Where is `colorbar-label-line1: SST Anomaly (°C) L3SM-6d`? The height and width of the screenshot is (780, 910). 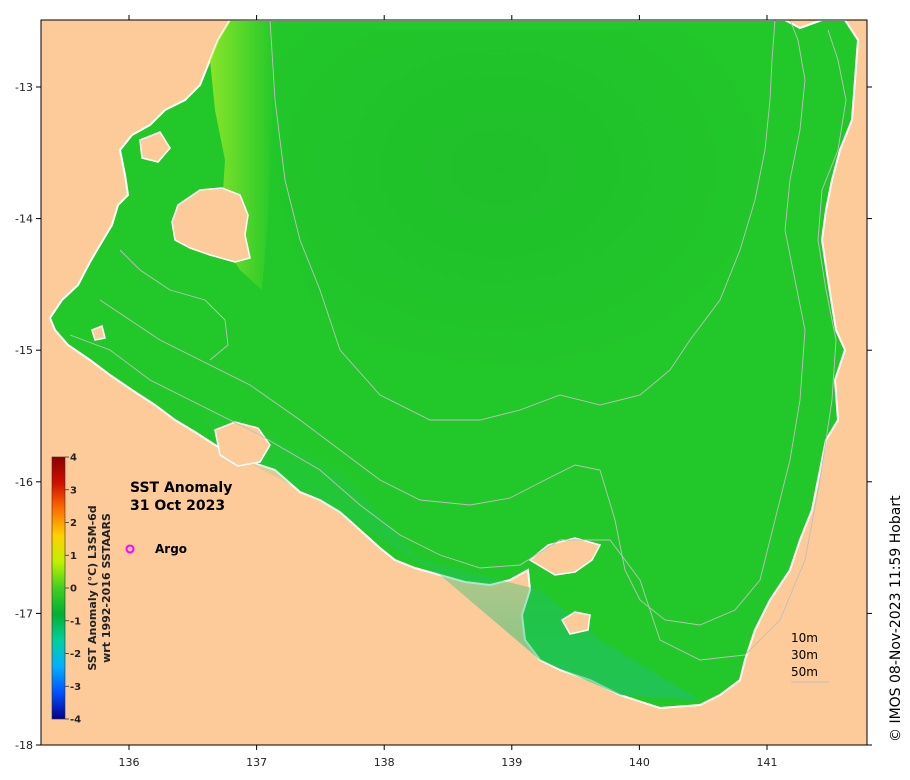 colorbar-label-line1: SST Anomaly (°C) L3SM-6d is located at coordinates (92, 587).